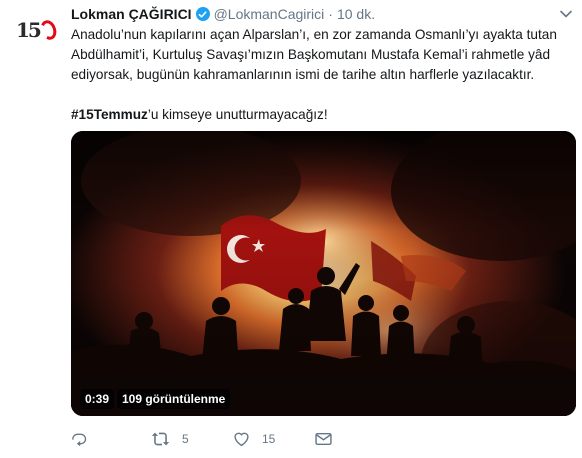  I want to click on author-name: Lokman ÇAĞIRICI, so click(131, 14).